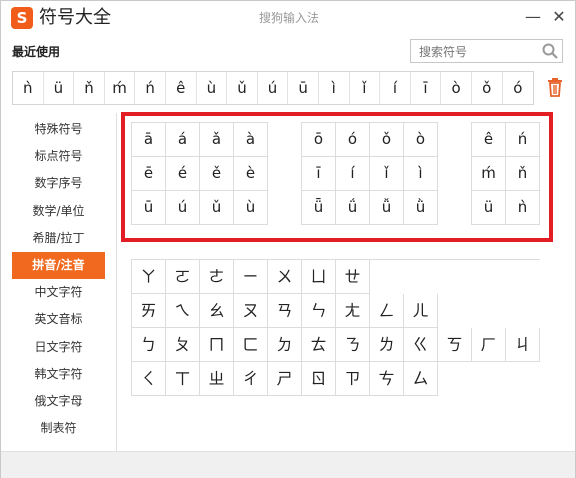 The image size is (576, 478). I want to click on pinyin-symbol: ò, so click(421, 140).